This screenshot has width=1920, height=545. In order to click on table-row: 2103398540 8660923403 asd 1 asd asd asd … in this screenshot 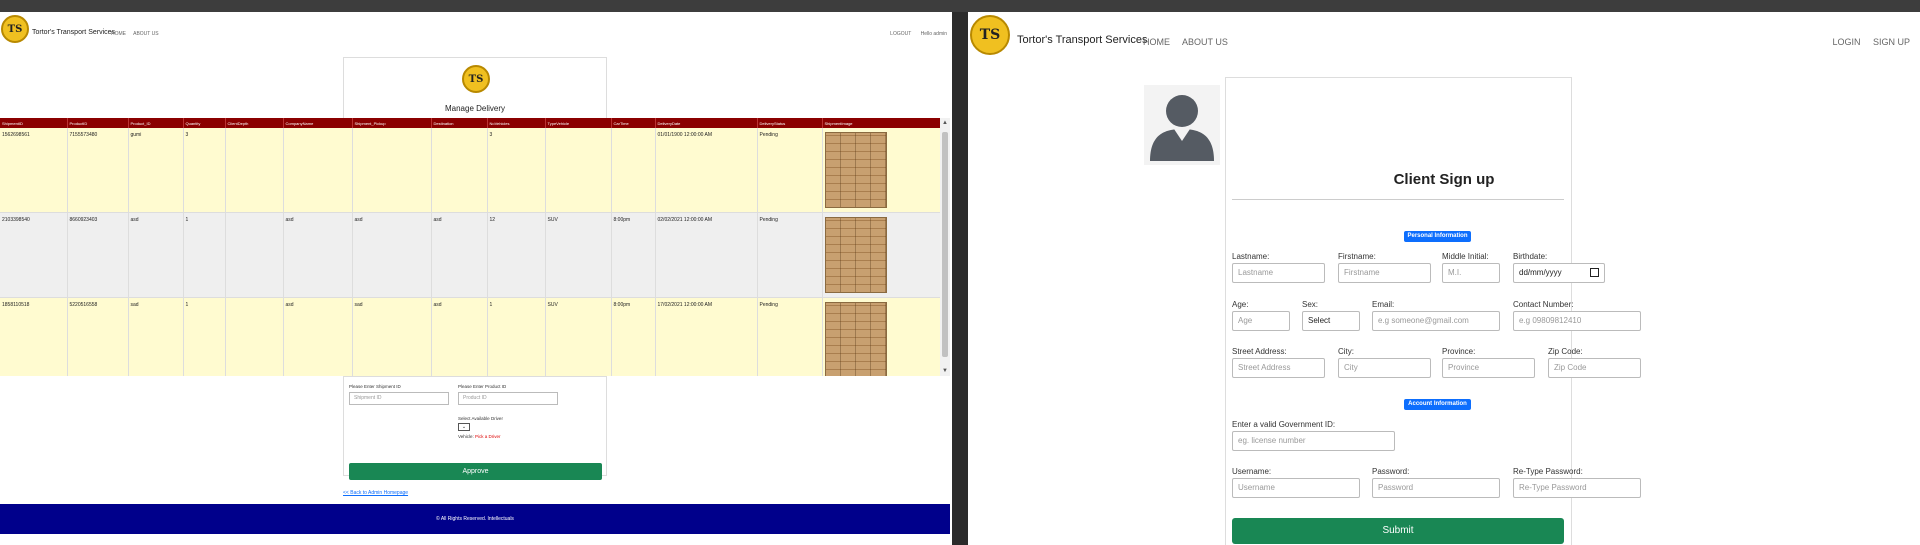, I will do `click(470, 255)`.